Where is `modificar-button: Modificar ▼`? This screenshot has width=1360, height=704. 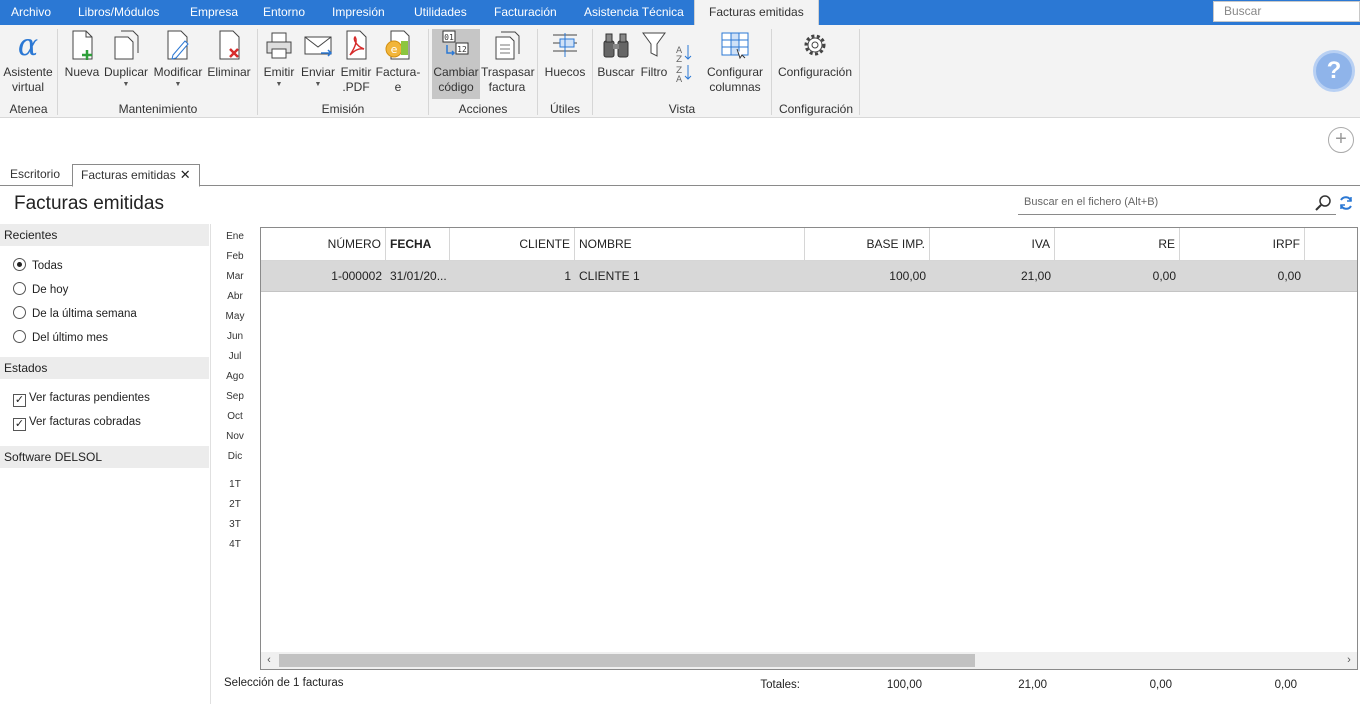 modificar-button: Modificar ▼ is located at coordinates (178, 64).